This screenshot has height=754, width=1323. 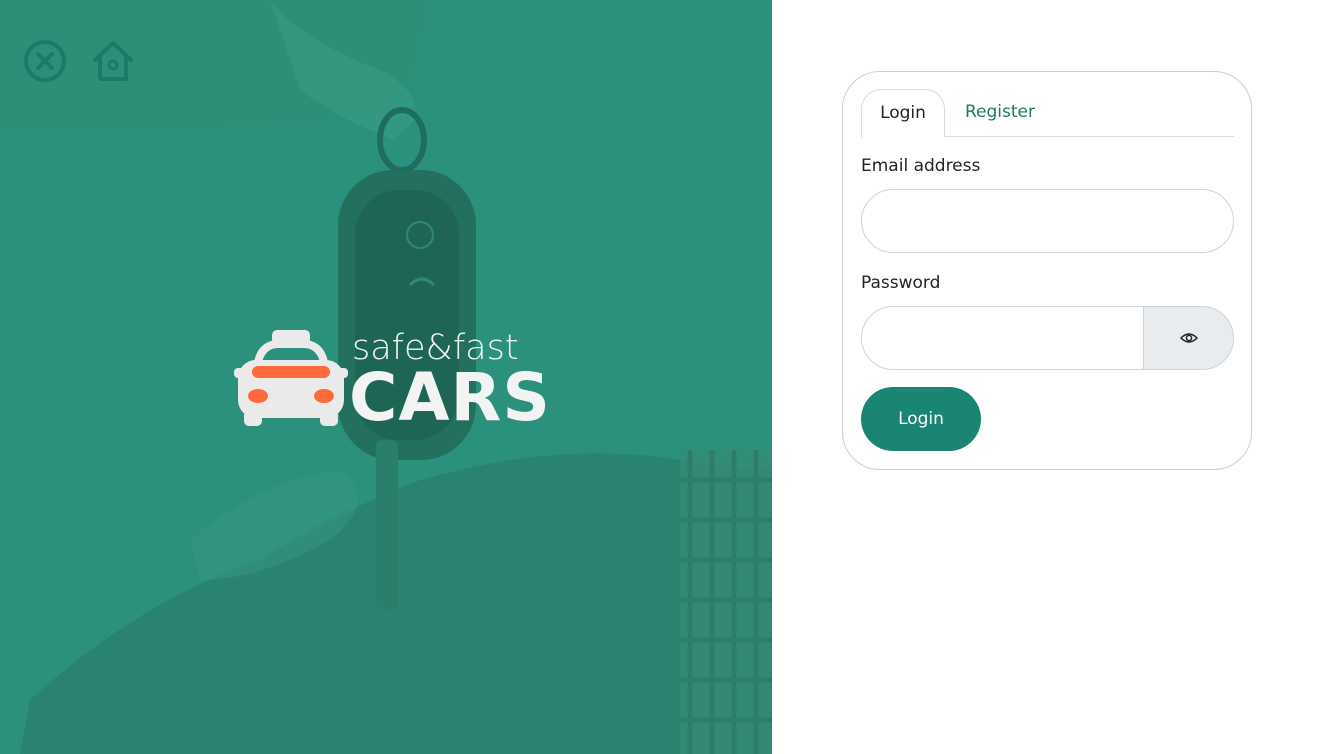 I want to click on brand-logo: safe&fast CARS, so click(x=392, y=381).